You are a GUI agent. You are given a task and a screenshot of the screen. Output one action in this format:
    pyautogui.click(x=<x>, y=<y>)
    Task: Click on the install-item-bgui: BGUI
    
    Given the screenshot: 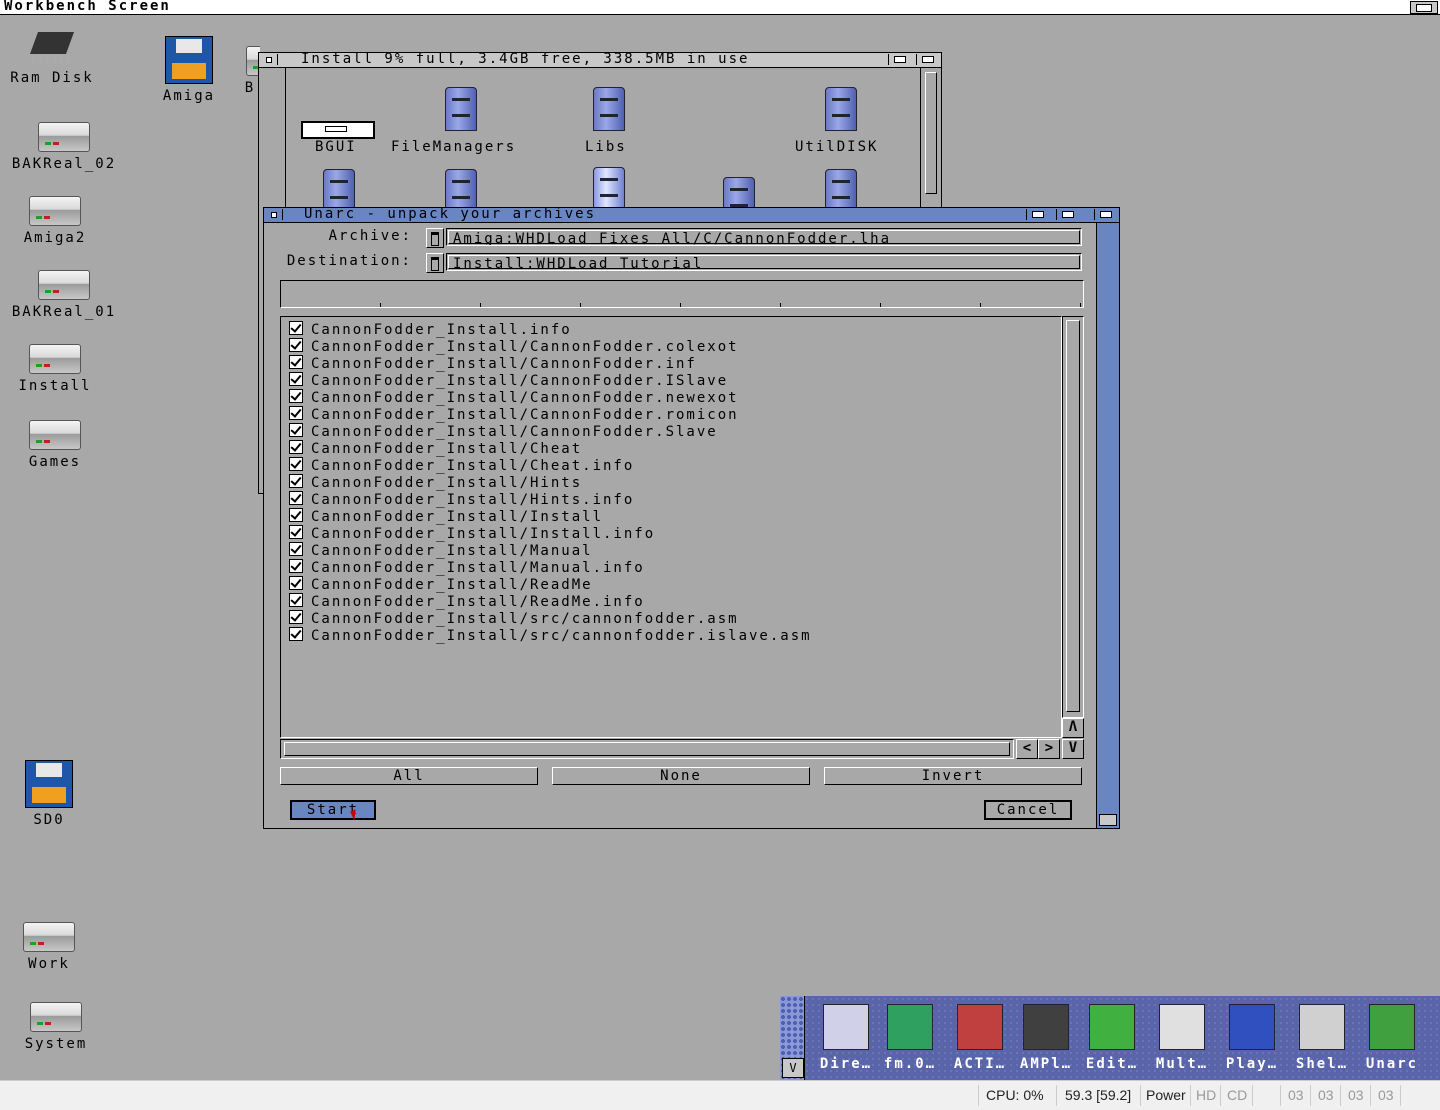 What is the action you would take?
    pyautogui.click(x=336, y=147)
    